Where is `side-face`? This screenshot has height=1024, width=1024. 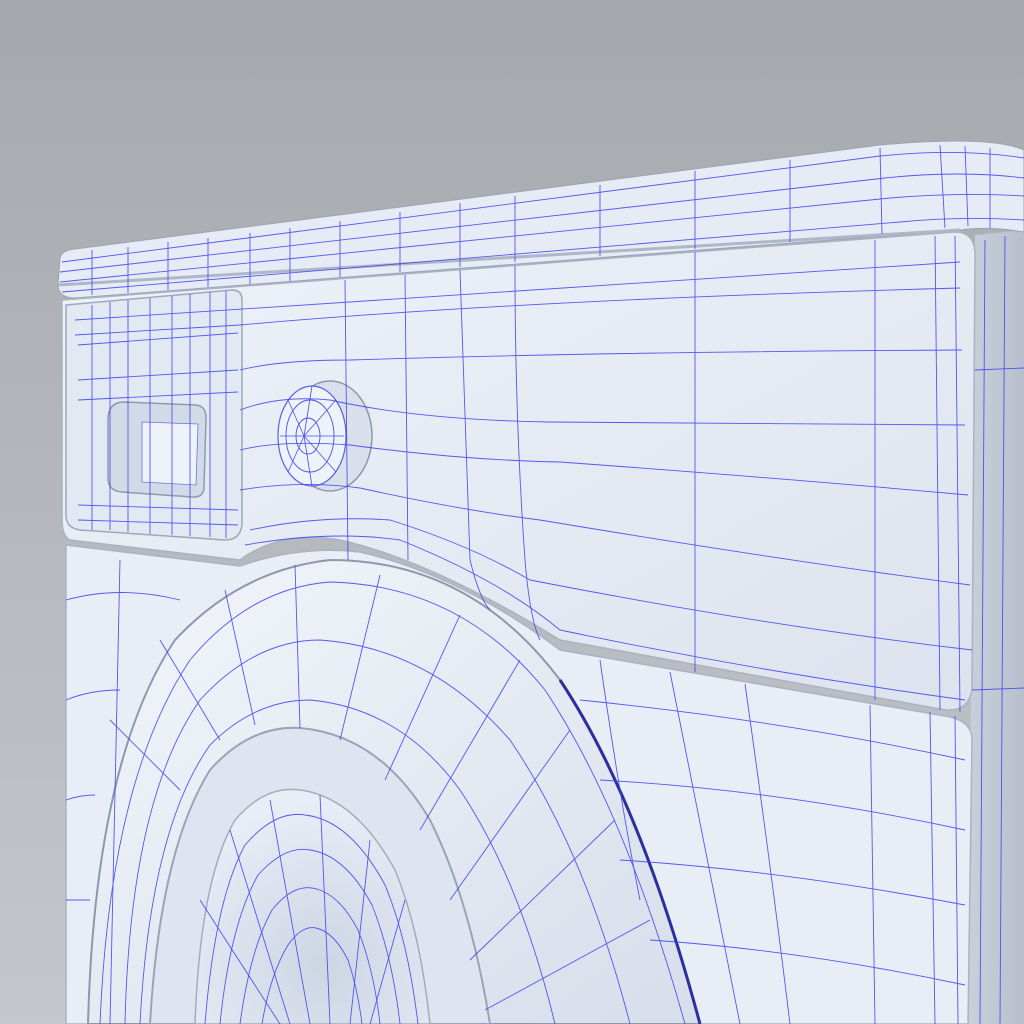 side-face is located at coordinates (996, 627).